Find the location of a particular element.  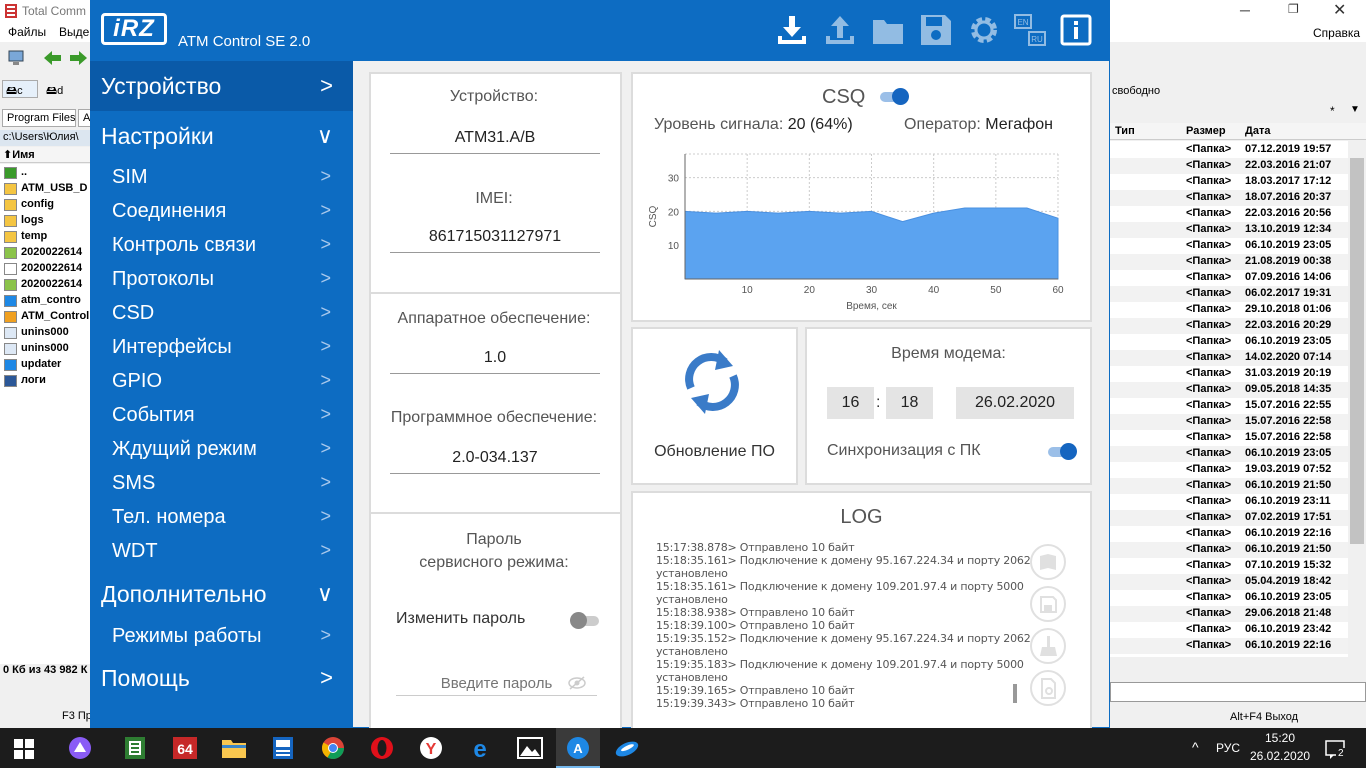

left-file-row: unins000 is located at coordinates (45, 333).